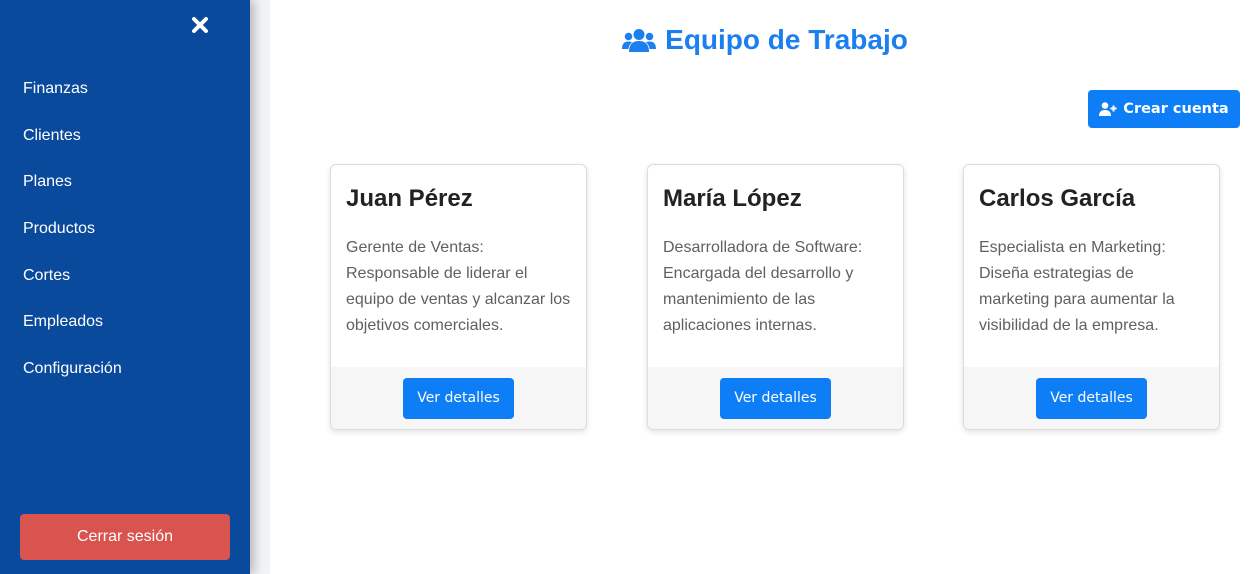  I want to click on users-icon, so click(639, 40).